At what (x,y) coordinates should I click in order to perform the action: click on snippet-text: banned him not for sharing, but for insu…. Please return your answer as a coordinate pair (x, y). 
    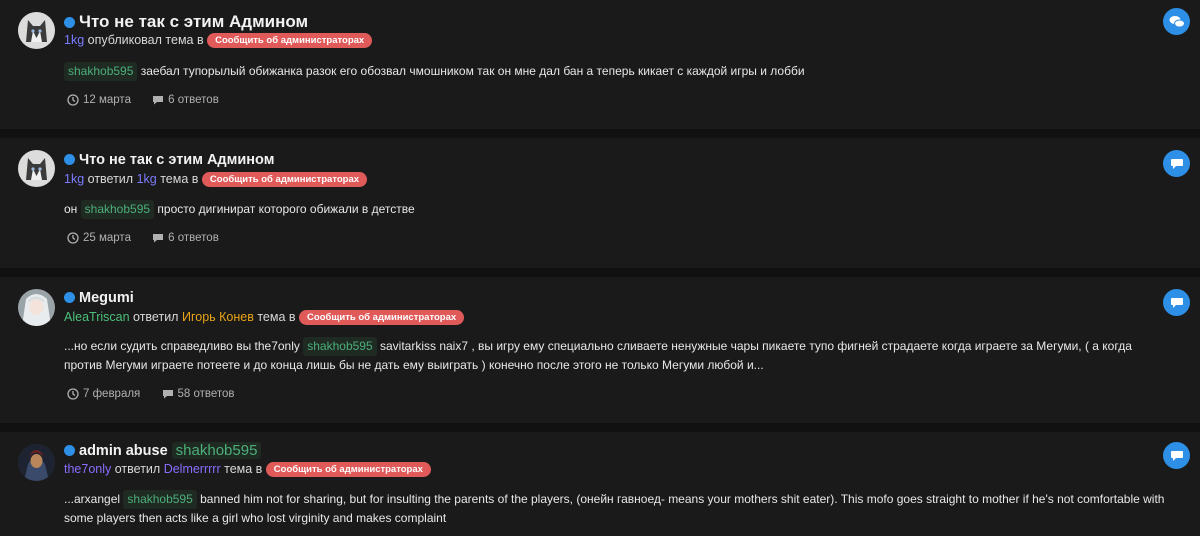
    Looking at the image, I should click on (614, 508).